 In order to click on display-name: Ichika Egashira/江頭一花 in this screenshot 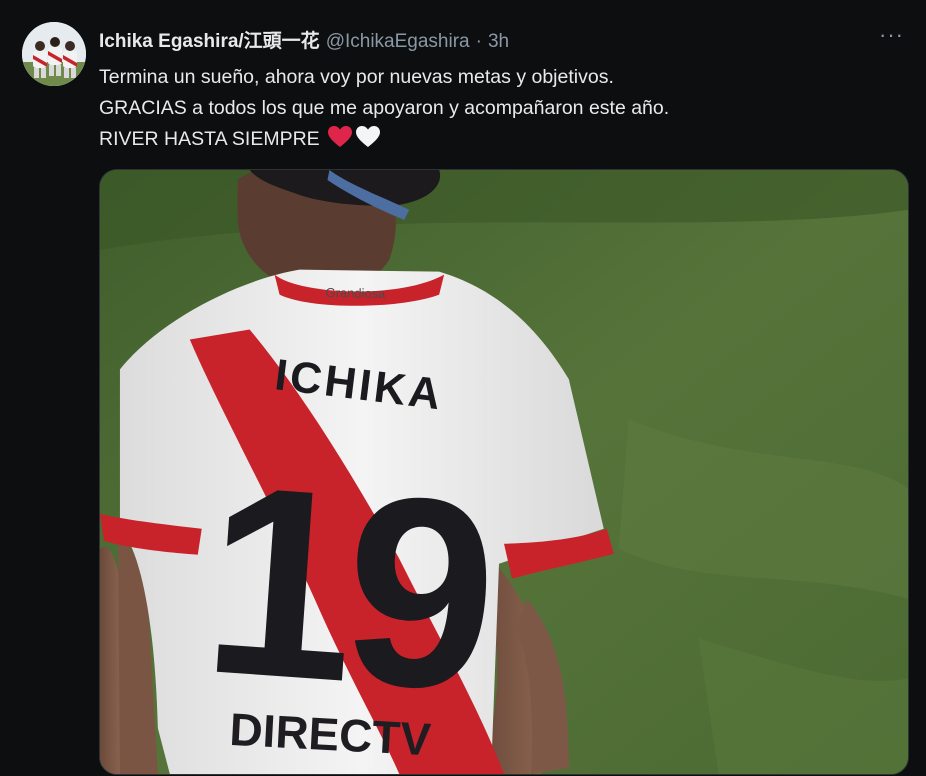, I will do `click(209, 39)`.